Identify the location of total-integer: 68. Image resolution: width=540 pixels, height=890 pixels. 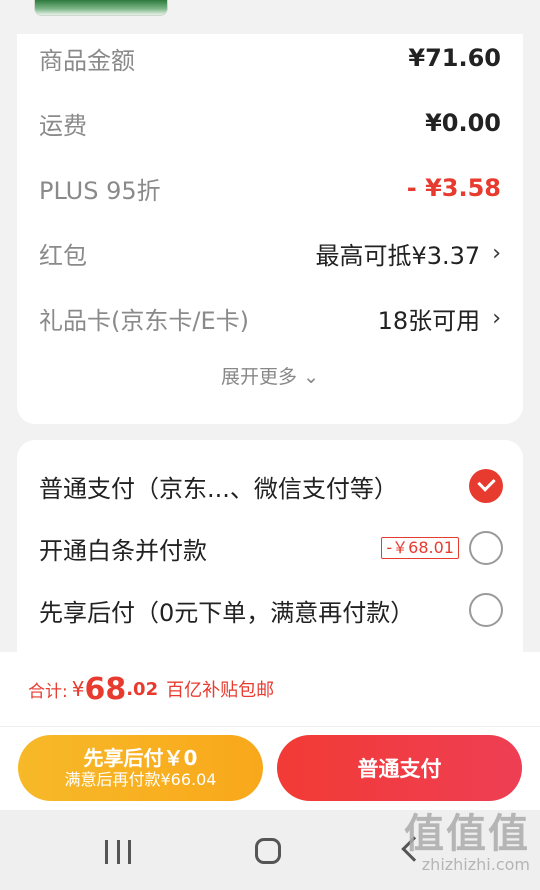
(105, 689).